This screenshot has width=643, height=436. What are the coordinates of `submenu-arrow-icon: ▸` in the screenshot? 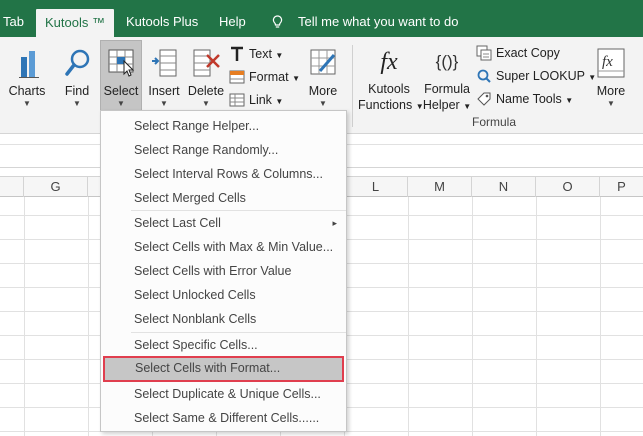 It's located at (334, 223).